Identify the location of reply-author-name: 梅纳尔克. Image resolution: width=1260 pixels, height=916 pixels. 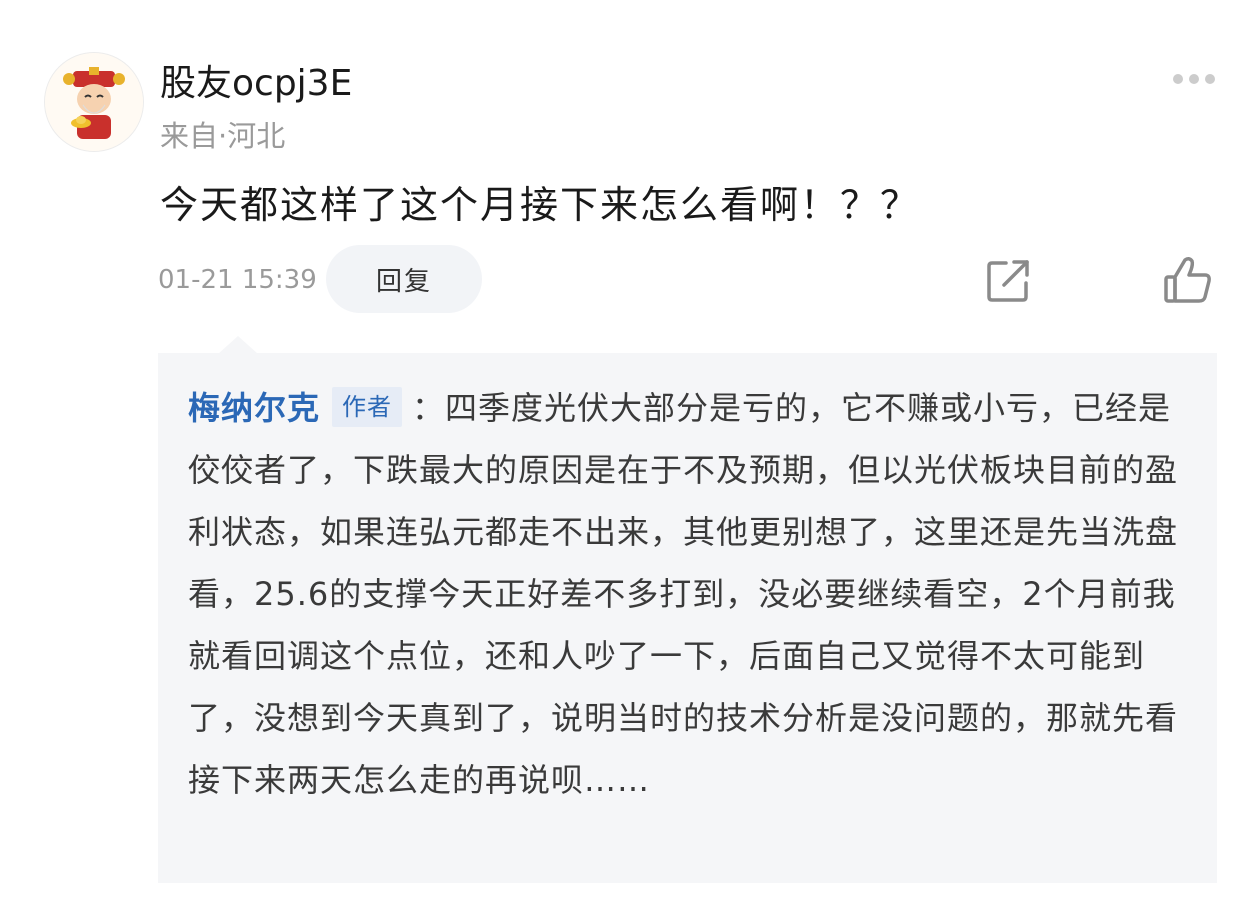
(254, 408).